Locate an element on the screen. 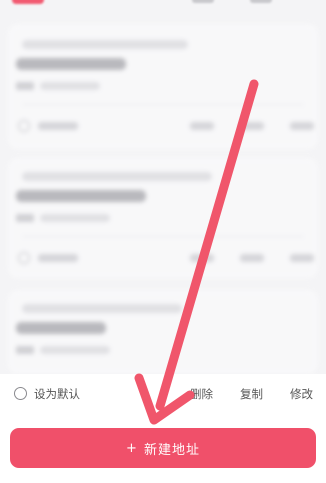 Image resolution: width=326 pixels, height=483 pixels. new-address-button: + 新建地址 is located at coordinates (163, 448).